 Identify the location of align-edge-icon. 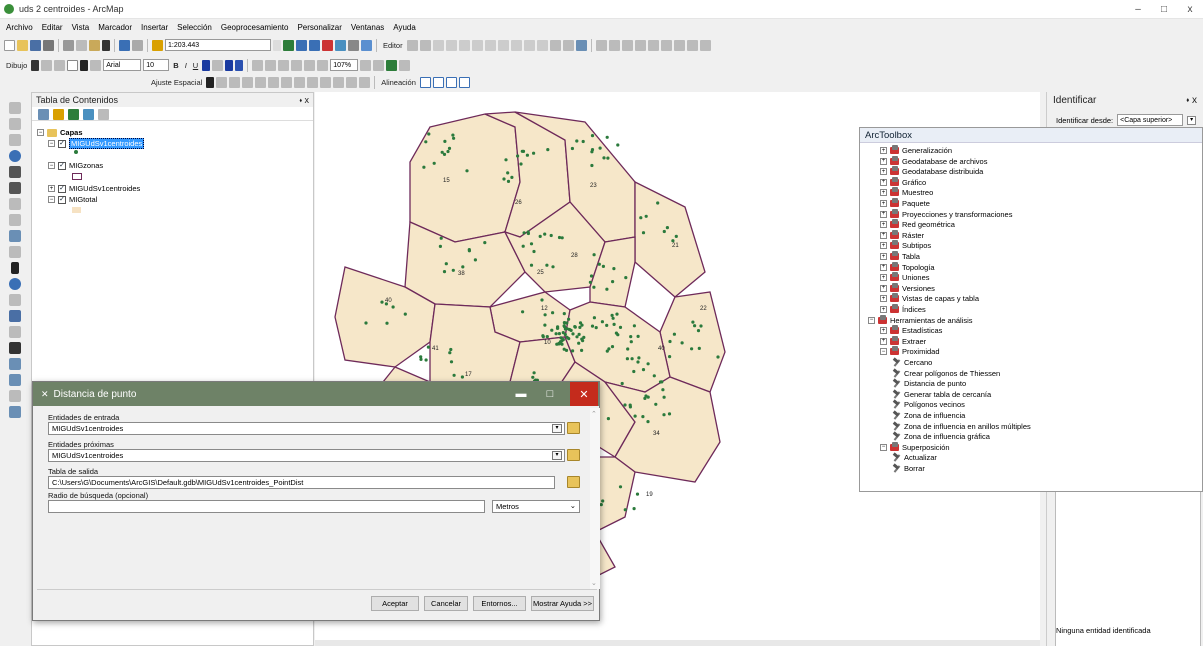
(425, 82).